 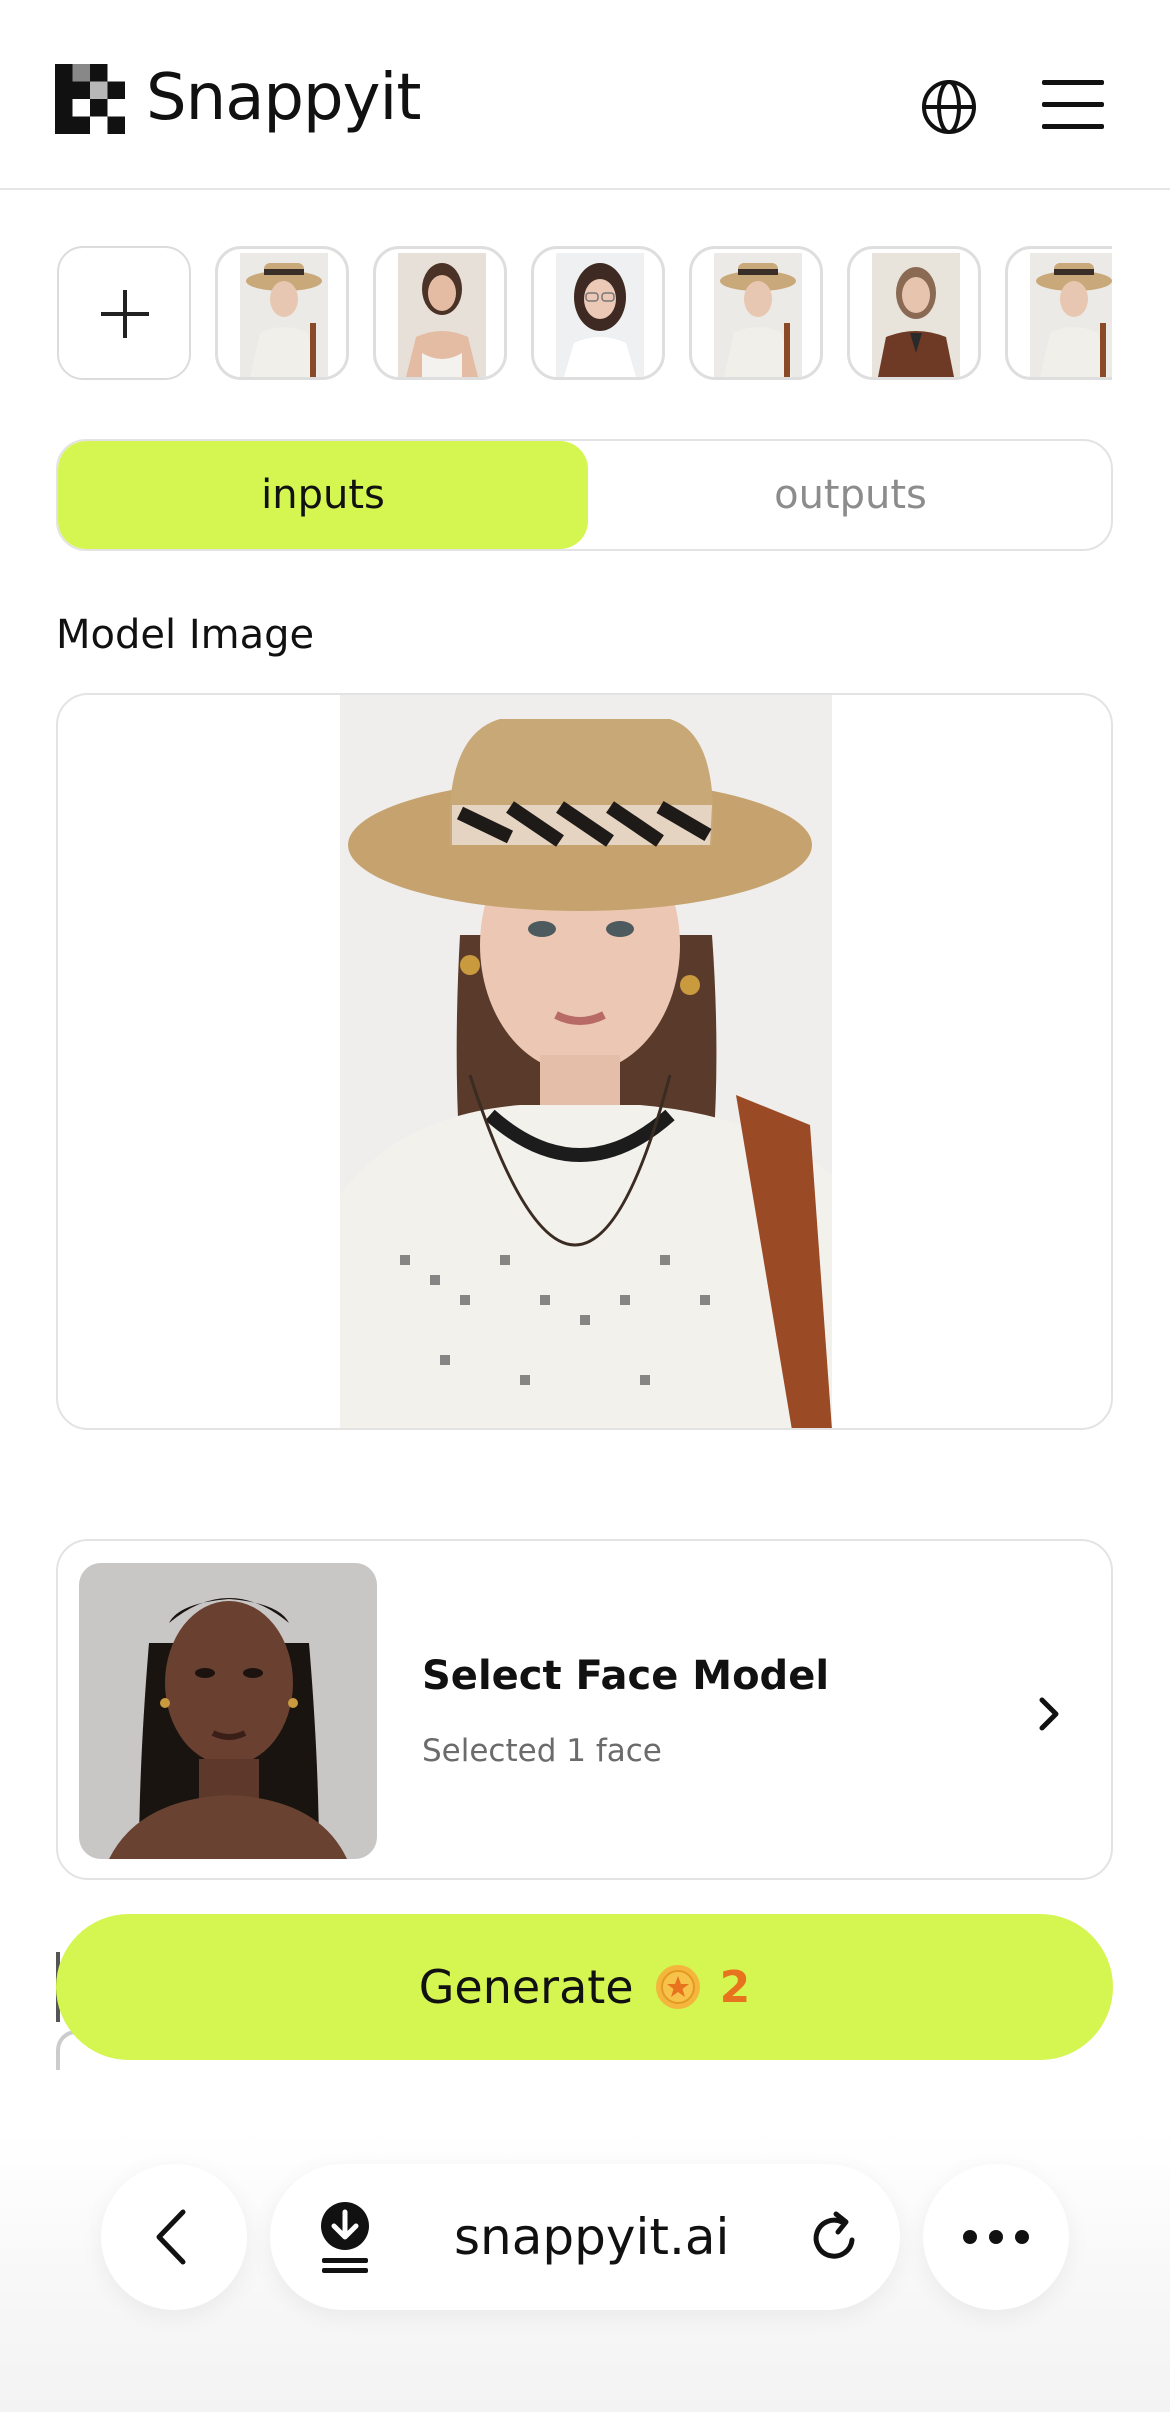 What do you see at coordinates (171, 2237) in the screenshot?
I see `back-arrow-icon` at bounding box center [171, 2237].